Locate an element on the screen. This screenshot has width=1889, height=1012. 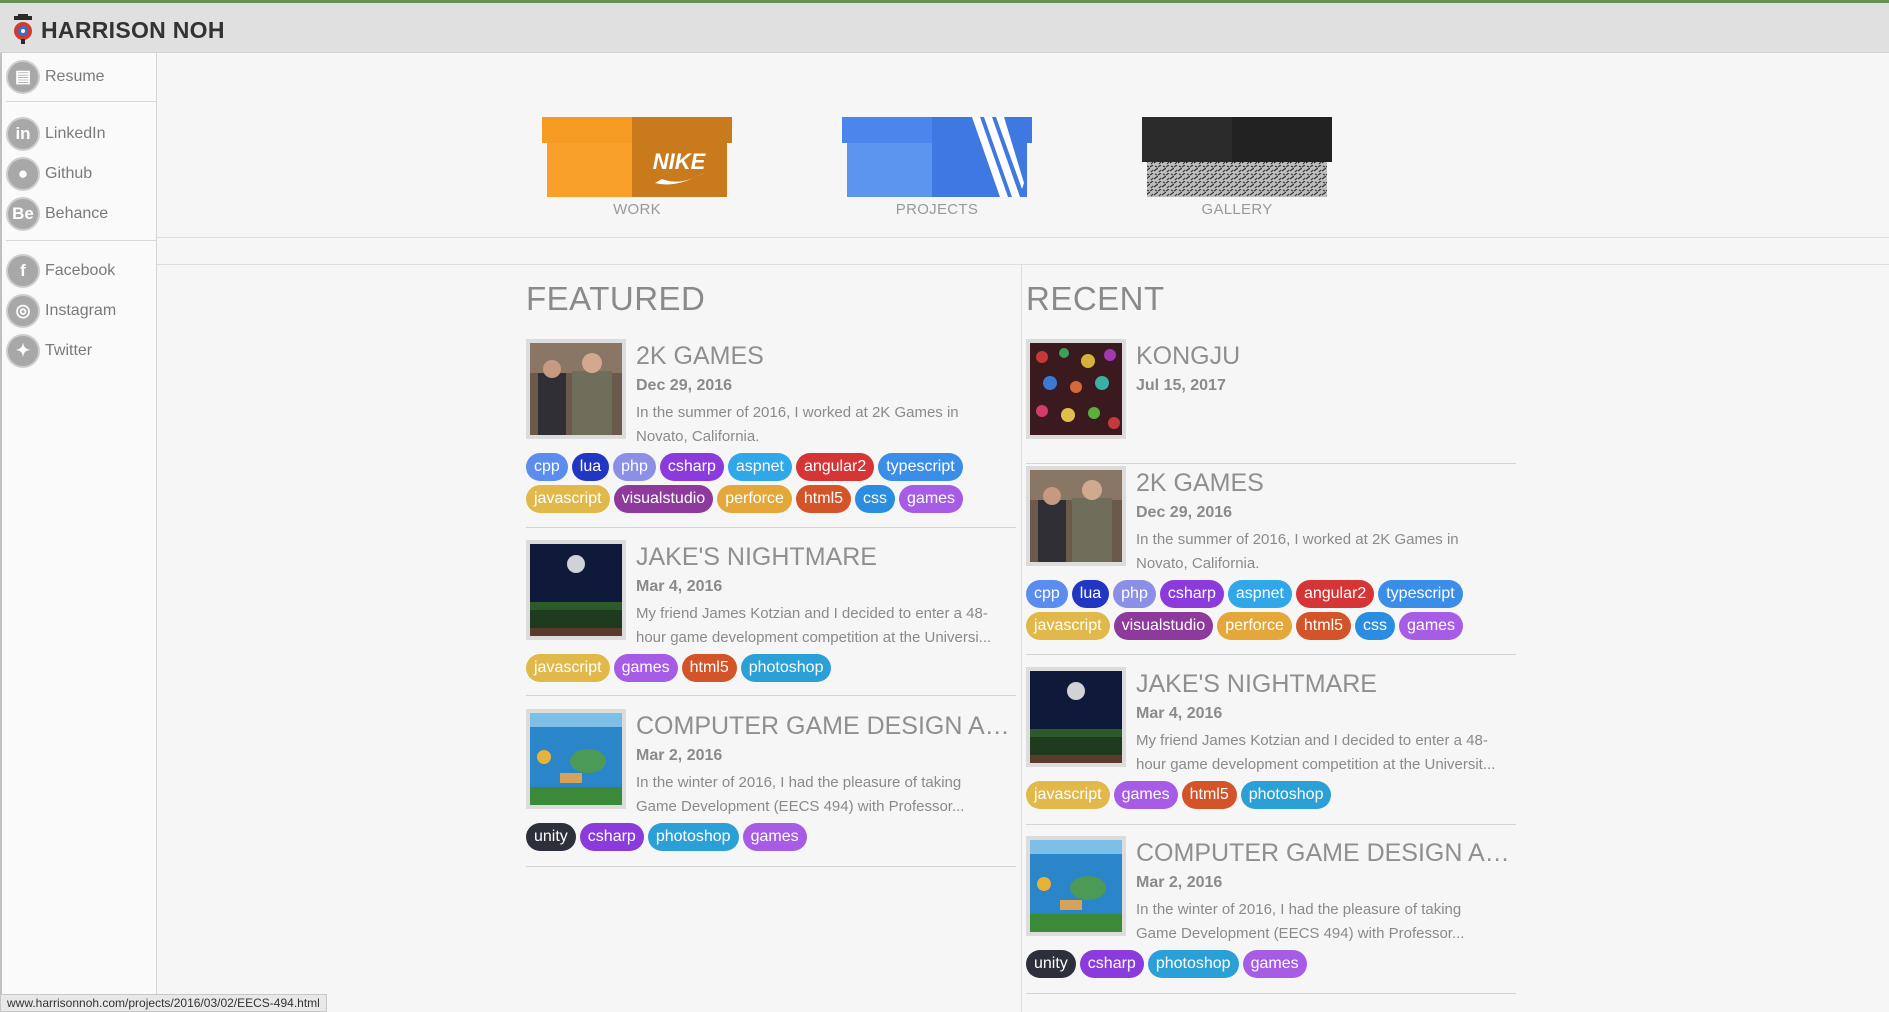
sidebar-item-behance: Be Behance is located at coordinates (81, 214).